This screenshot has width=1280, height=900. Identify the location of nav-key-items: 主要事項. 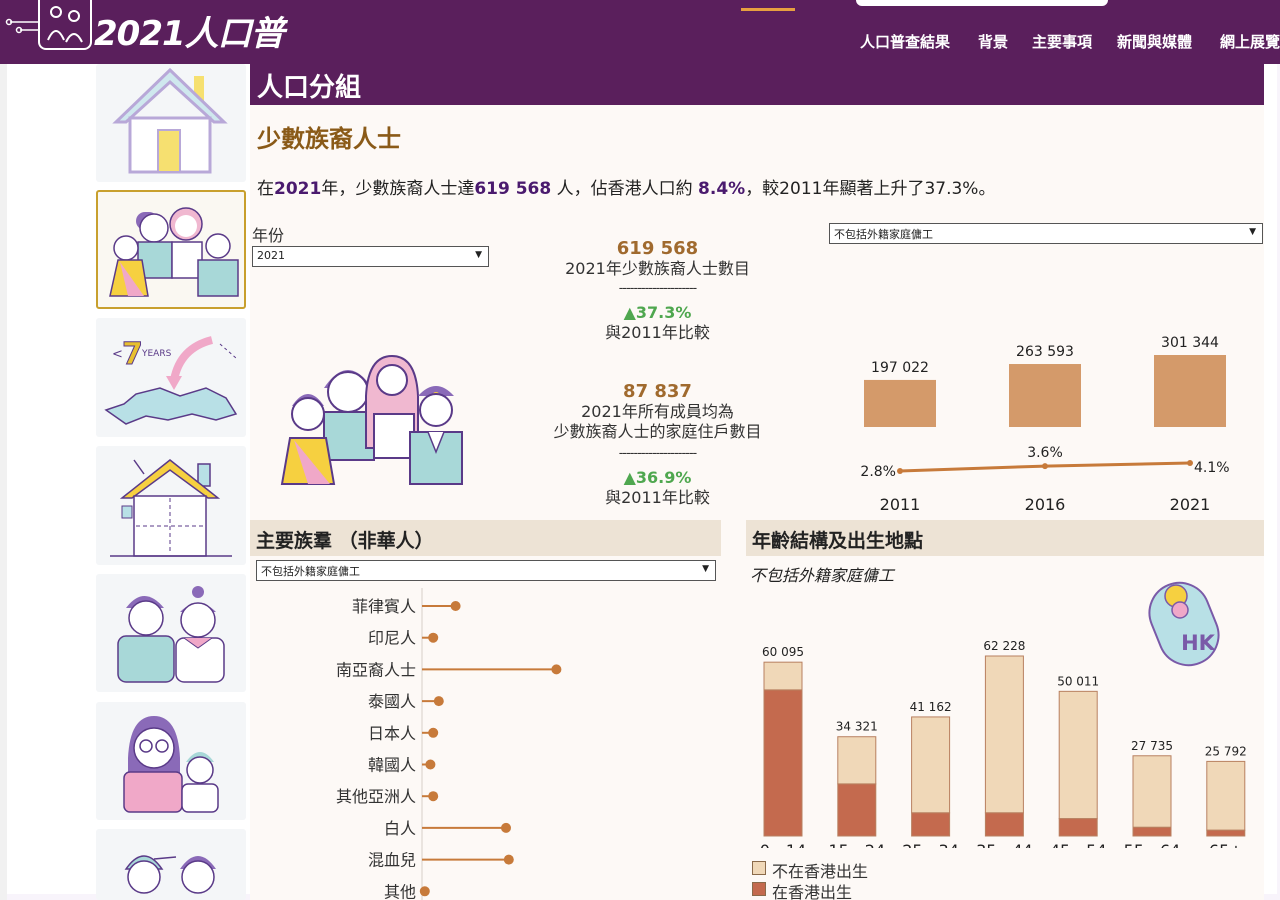
(1062, 41).